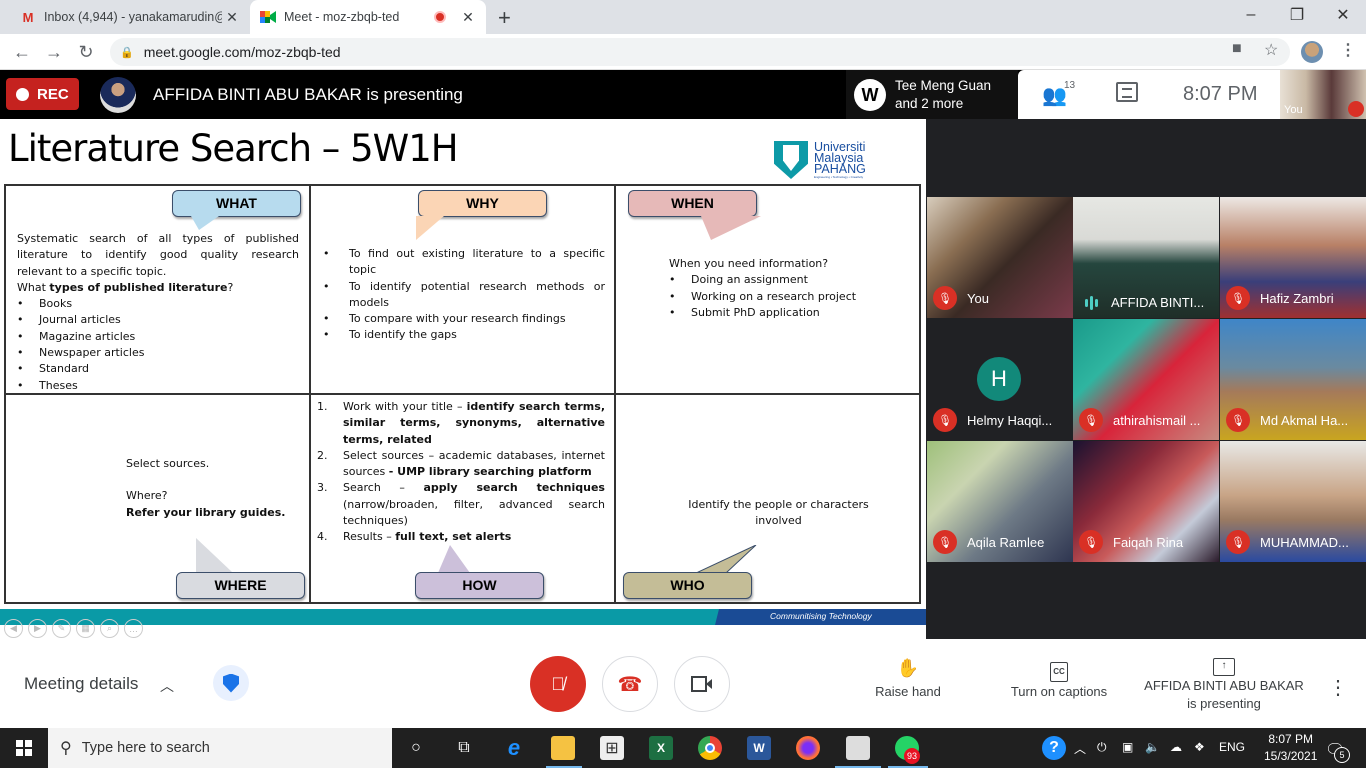 The image size is (1366, 768). What do you see at coordinates (1102, 747) in the screenshot?
I see `power-icon: ⏻` at bounding box center [1102, 747].